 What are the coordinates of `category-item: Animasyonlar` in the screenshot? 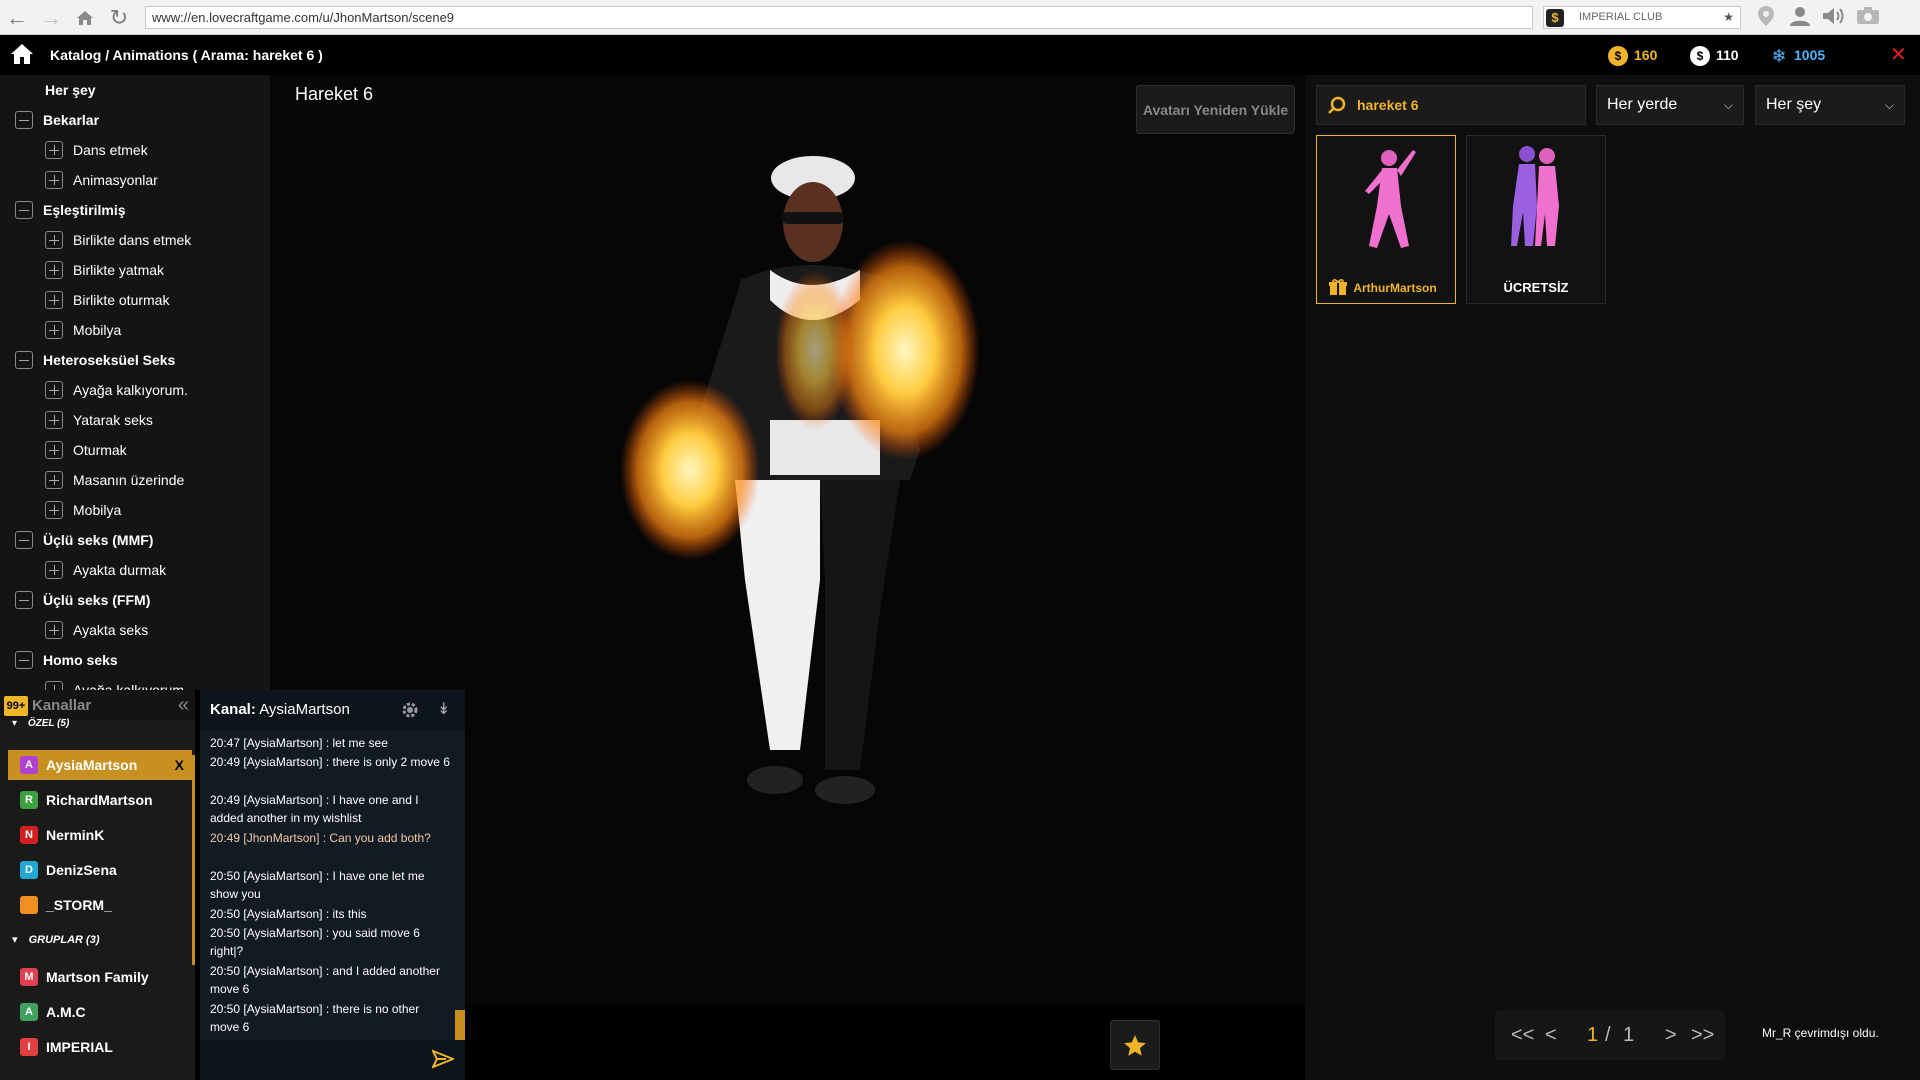 It's located at (101, 180).